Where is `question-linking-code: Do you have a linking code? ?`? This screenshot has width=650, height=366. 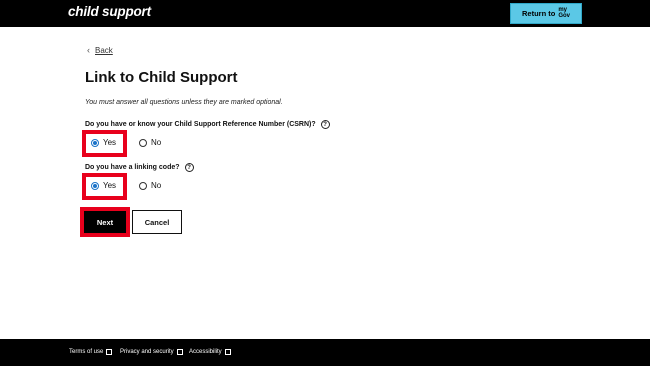 question-linking-code: Do you have a linking code? ? is located at coordinates (139, 167).